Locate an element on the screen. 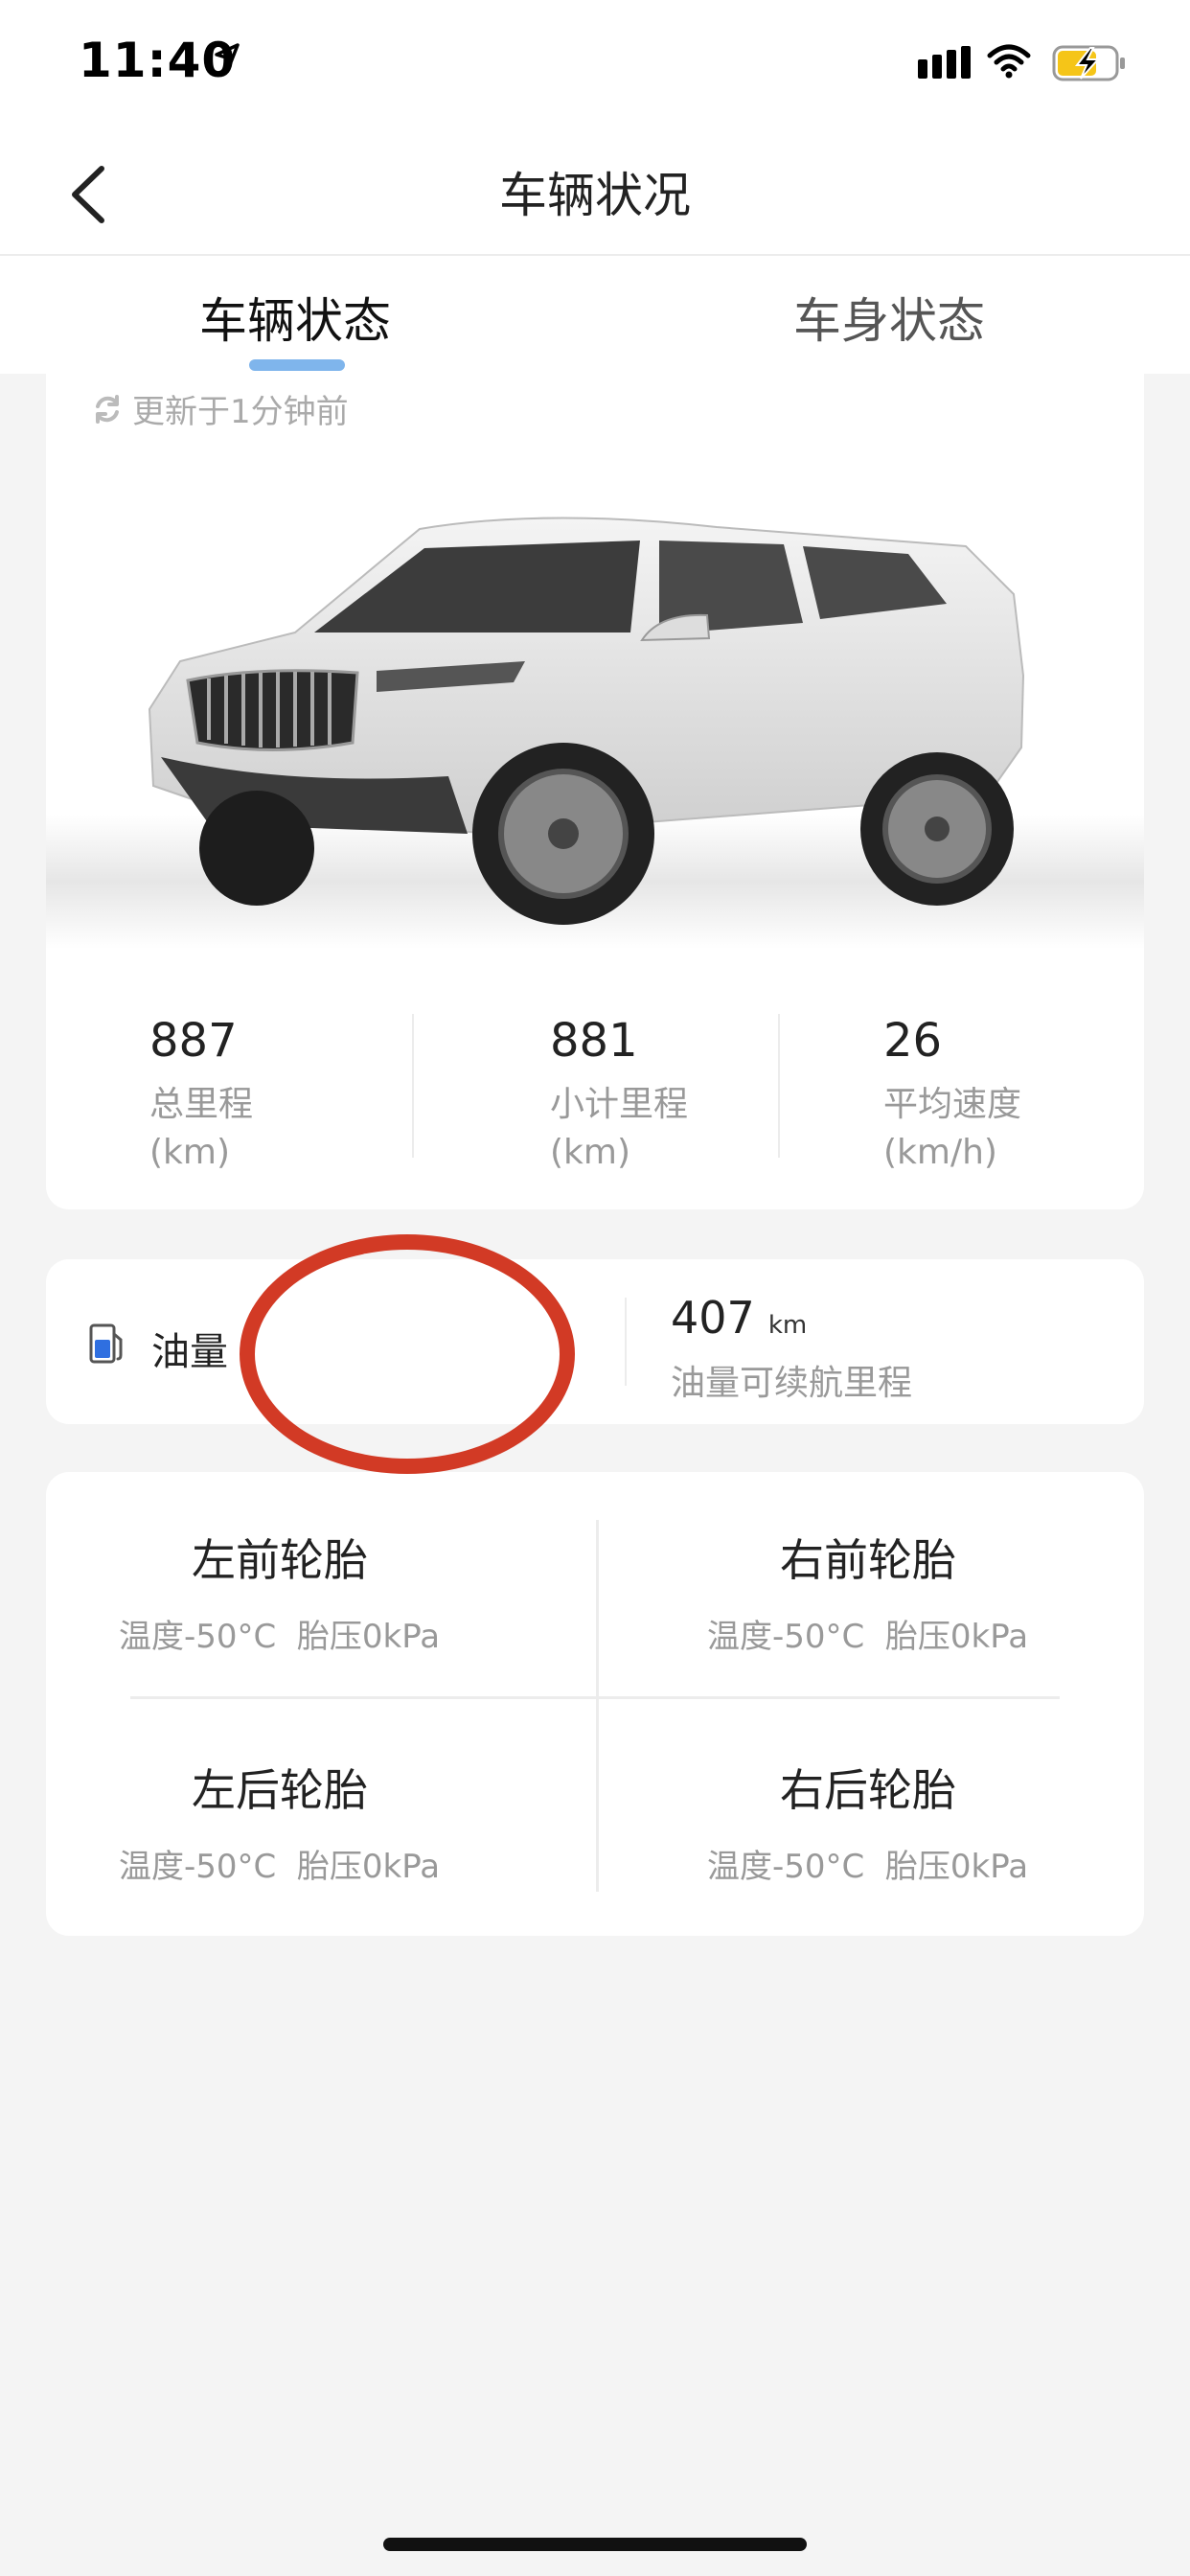 This screenshot has width=1190, height=2576. tab-indicator is located at coordinates (297, 365).